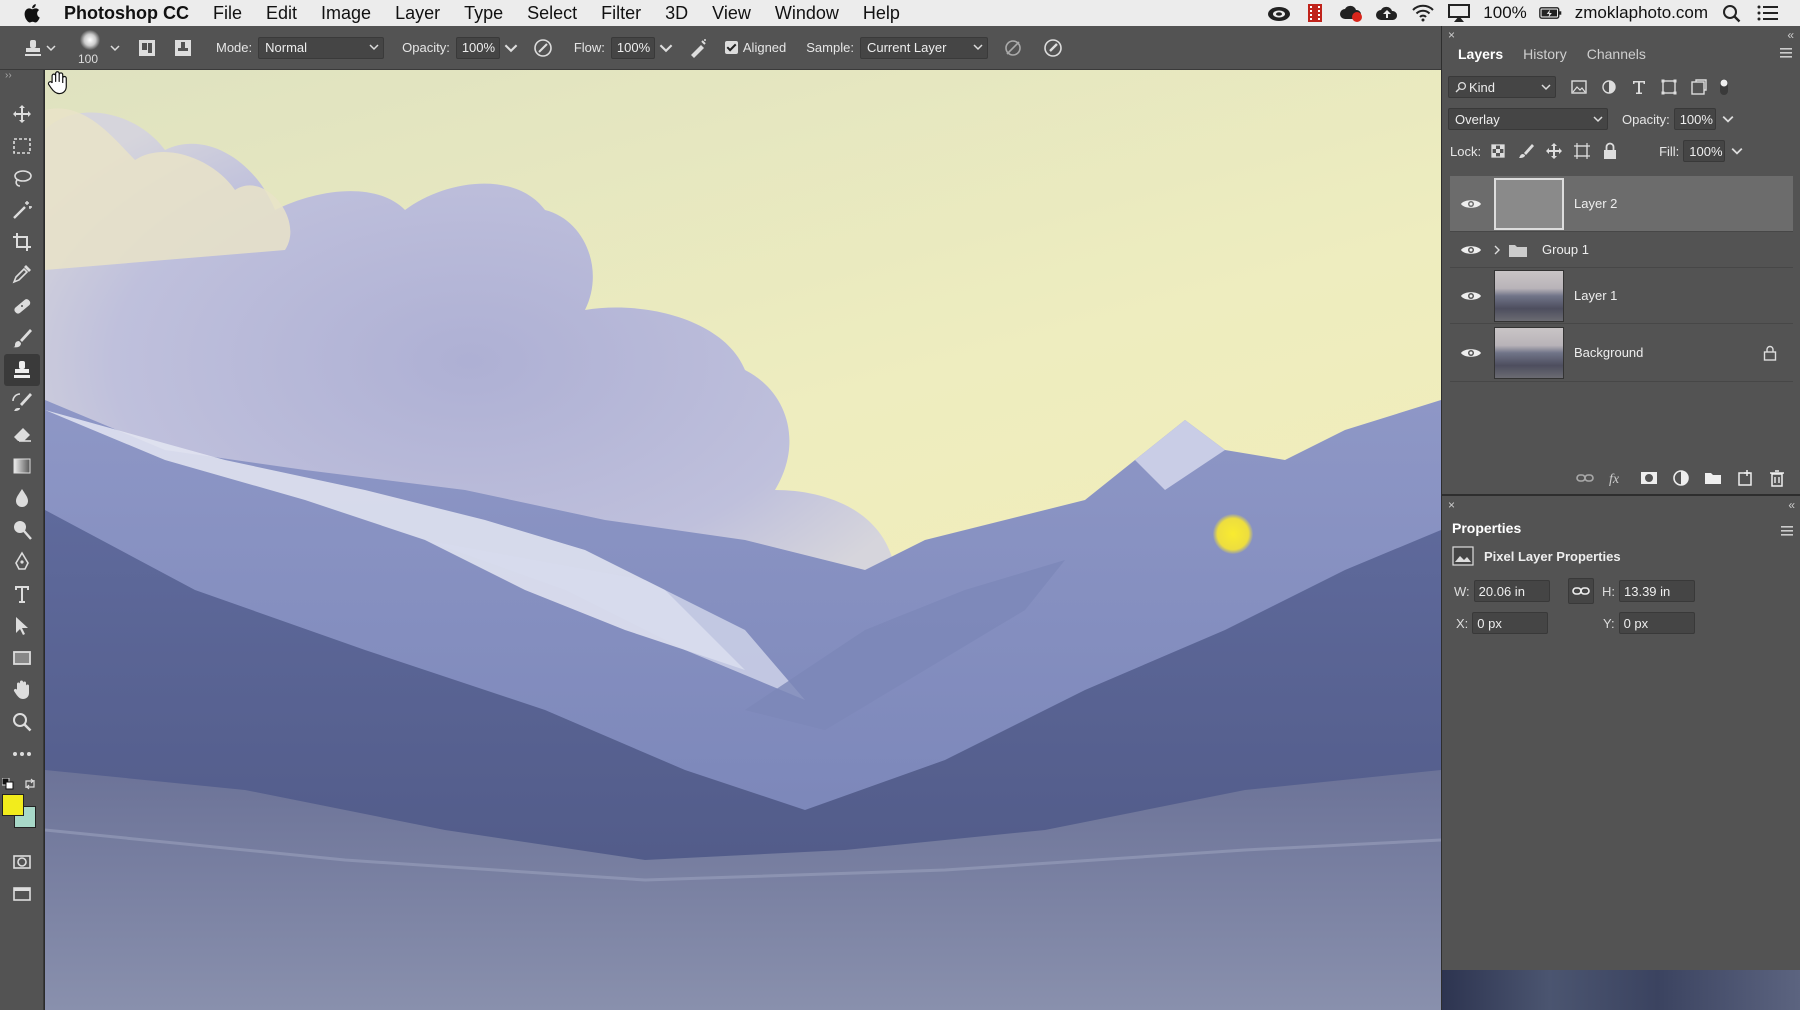  What do you see at coordinates (22, 466) in the screenshot?
I see `gradient-tool` at bounding box center [22, 466].